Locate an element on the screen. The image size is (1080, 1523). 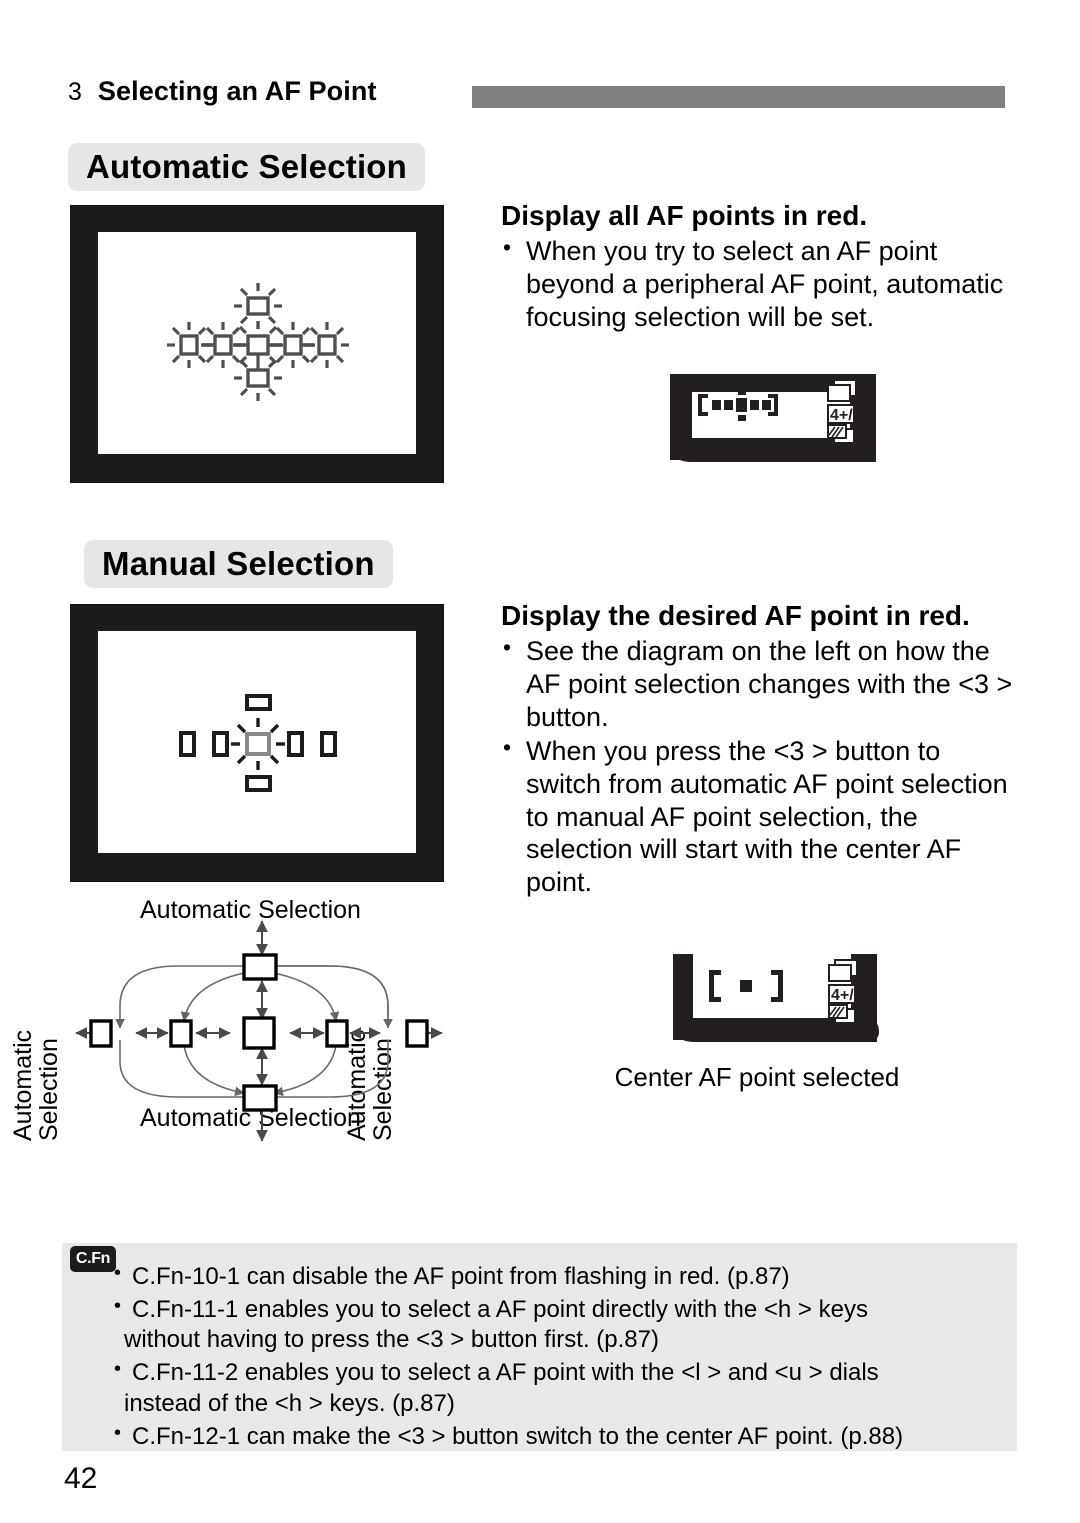
lcd-caption-center-af-point: Center AF point selected is located at coordinates (757, 1077).